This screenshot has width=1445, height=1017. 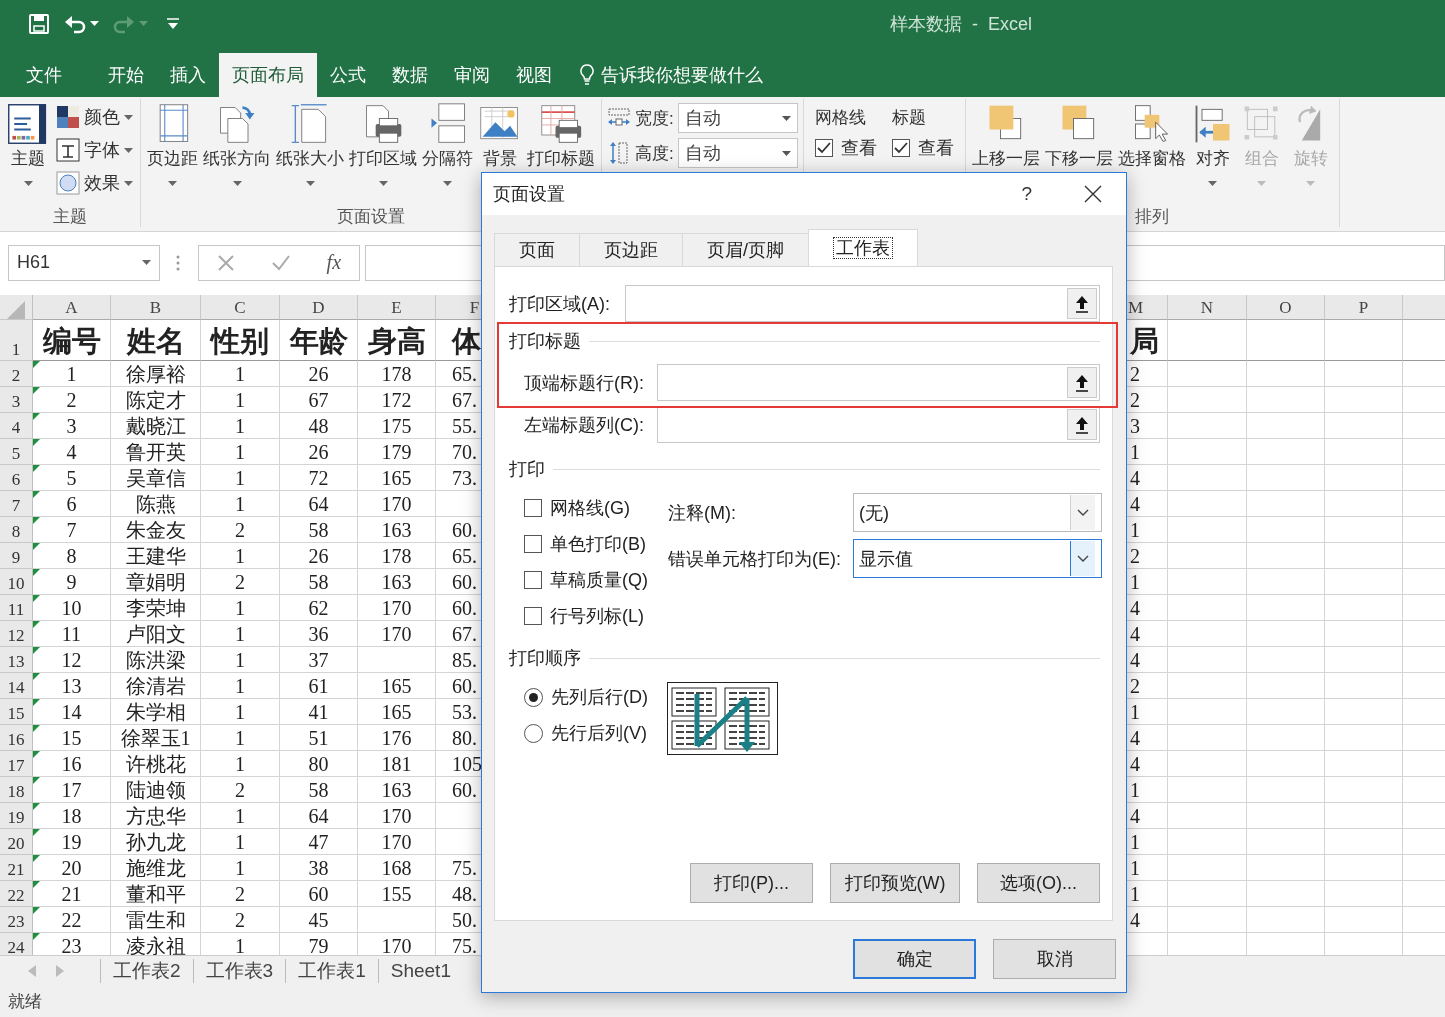 What do you see at coordinates (240, 307) in the screenshot?
I see `column-header: C` at bounding box center [240, 307].